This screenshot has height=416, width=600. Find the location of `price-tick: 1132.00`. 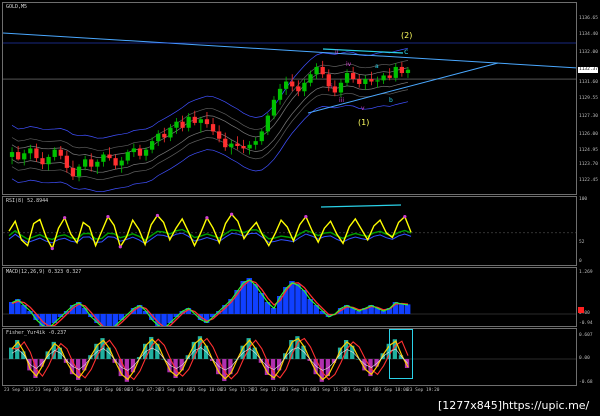

price-tick: 1132.00 is located at coordinates (588, 52).